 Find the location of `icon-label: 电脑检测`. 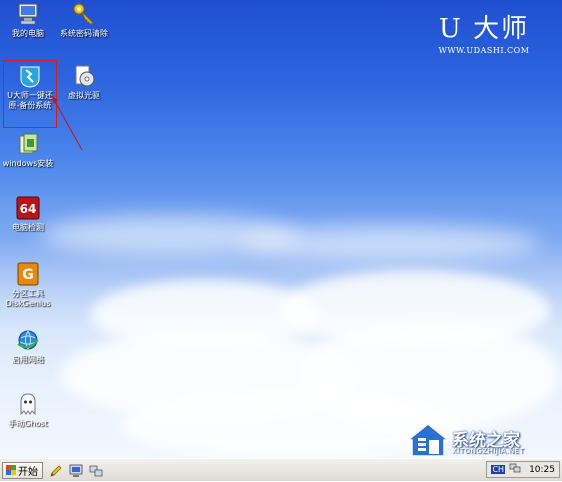

icon-label: 电脑检测 is located at coordinates (28, 227).